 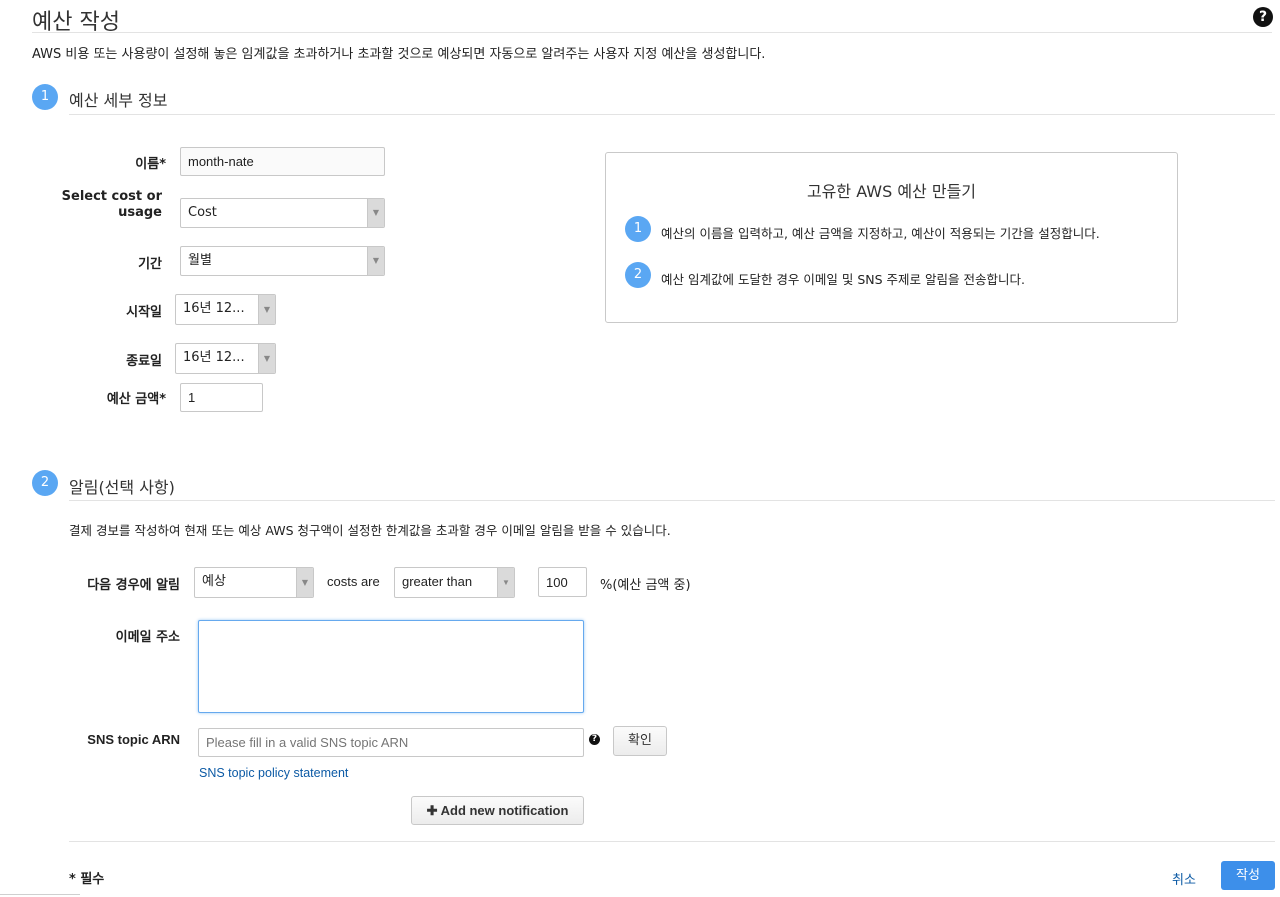 I want to click on step-badge-2: 2, so click(x=45, y=483).